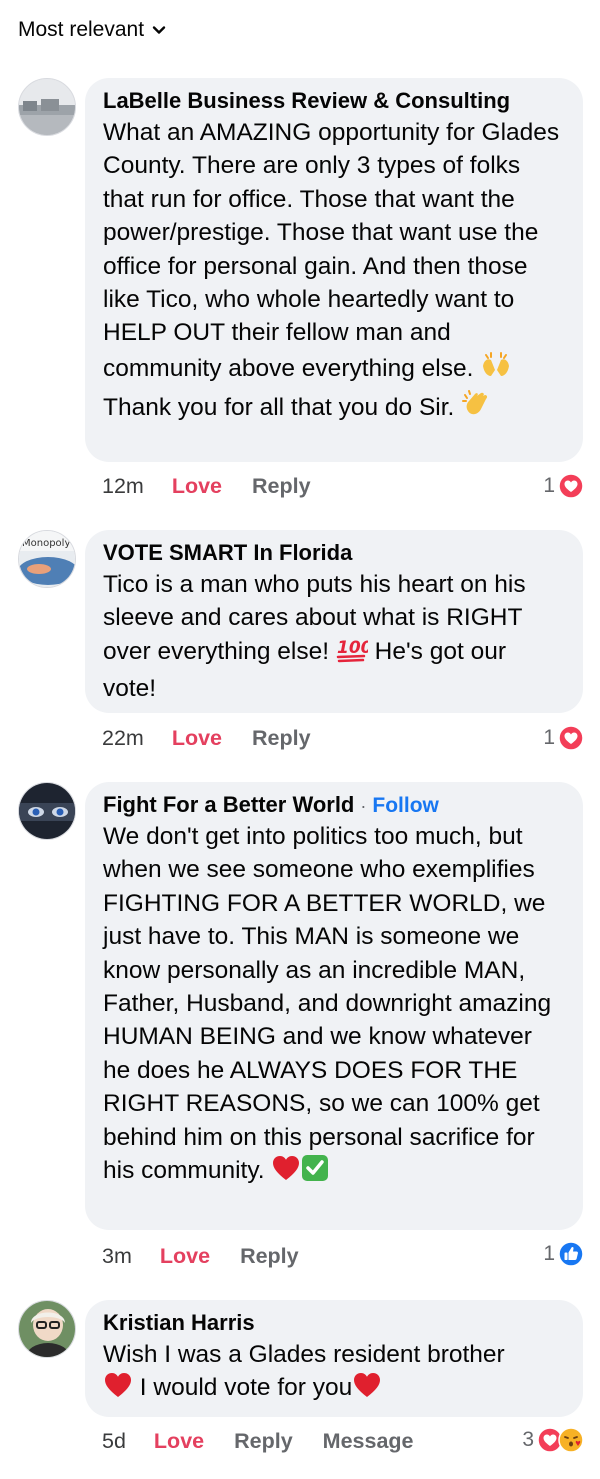 The width and height of the screenshot is (600, 1479). I want to click on comment-time: 22m, so click(123, 738).